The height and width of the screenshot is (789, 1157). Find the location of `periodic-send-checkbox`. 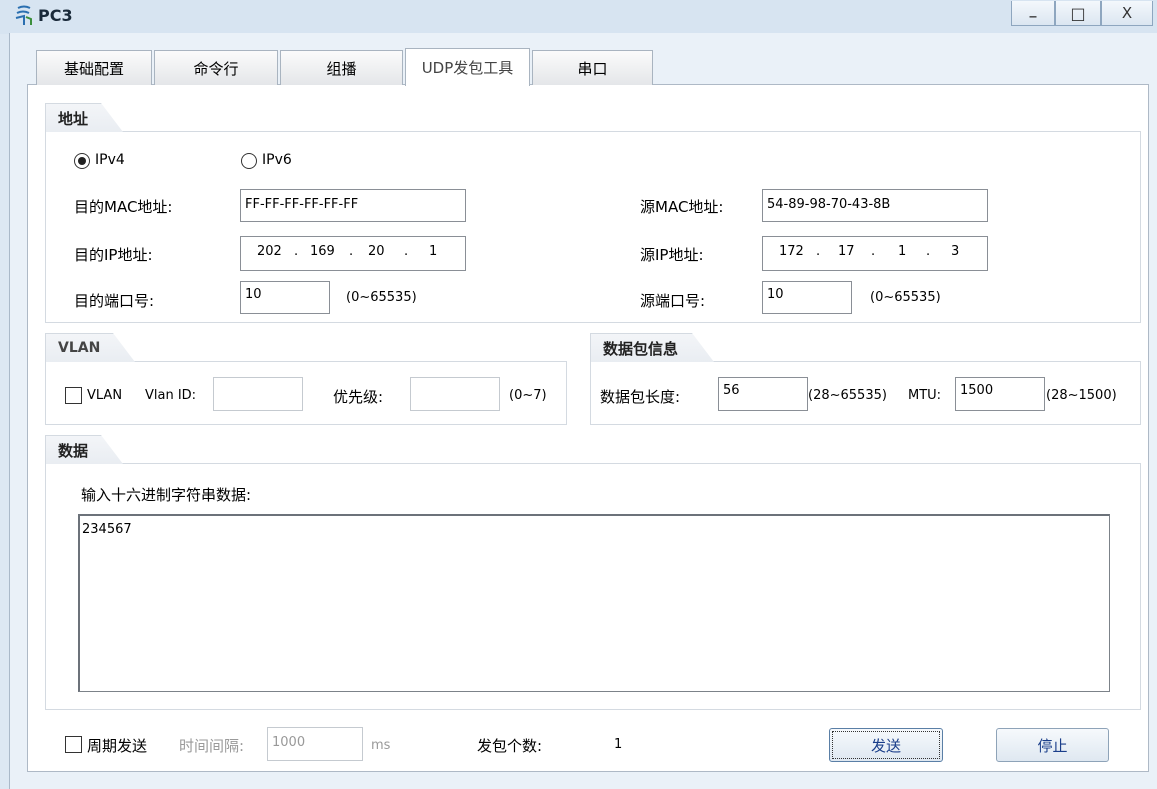

periodic-send-checkbox is located at coordinates (73, 744).